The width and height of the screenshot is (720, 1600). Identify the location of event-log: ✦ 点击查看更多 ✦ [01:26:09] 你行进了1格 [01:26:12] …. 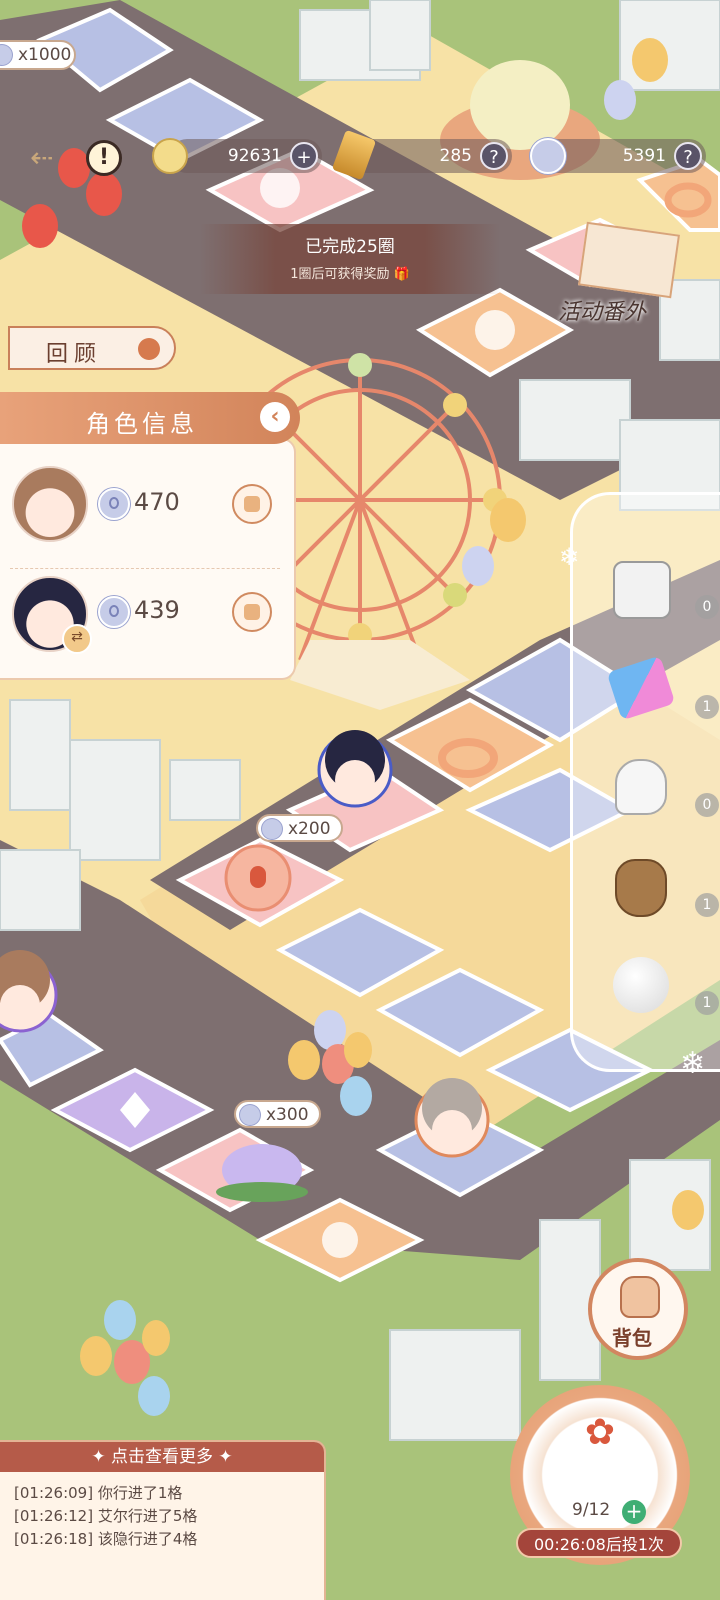
(163, 1520).